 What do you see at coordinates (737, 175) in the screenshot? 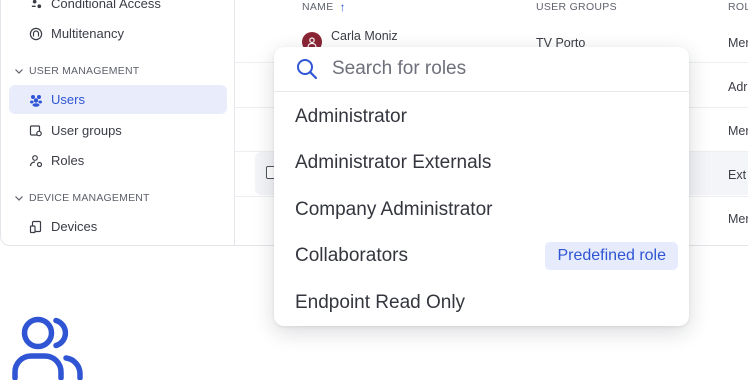
I see `user-role: Ext` at bounding box center [737, 175].